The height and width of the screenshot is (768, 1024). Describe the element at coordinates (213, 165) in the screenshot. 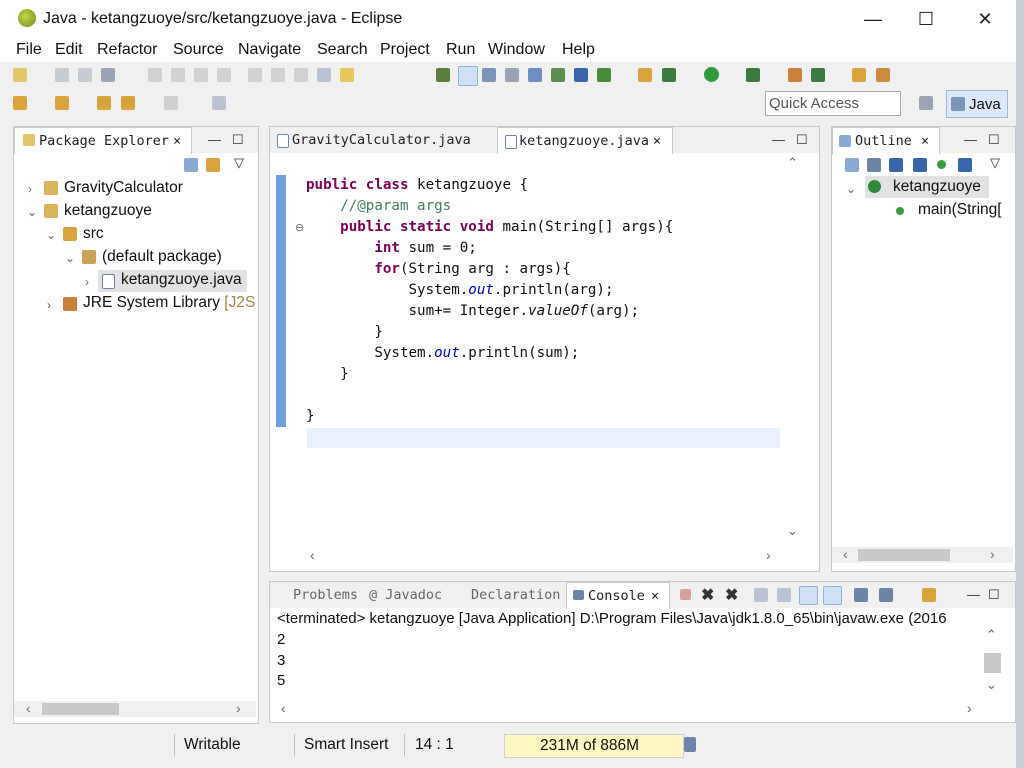

I see `link-with-editor-icon` at that location.